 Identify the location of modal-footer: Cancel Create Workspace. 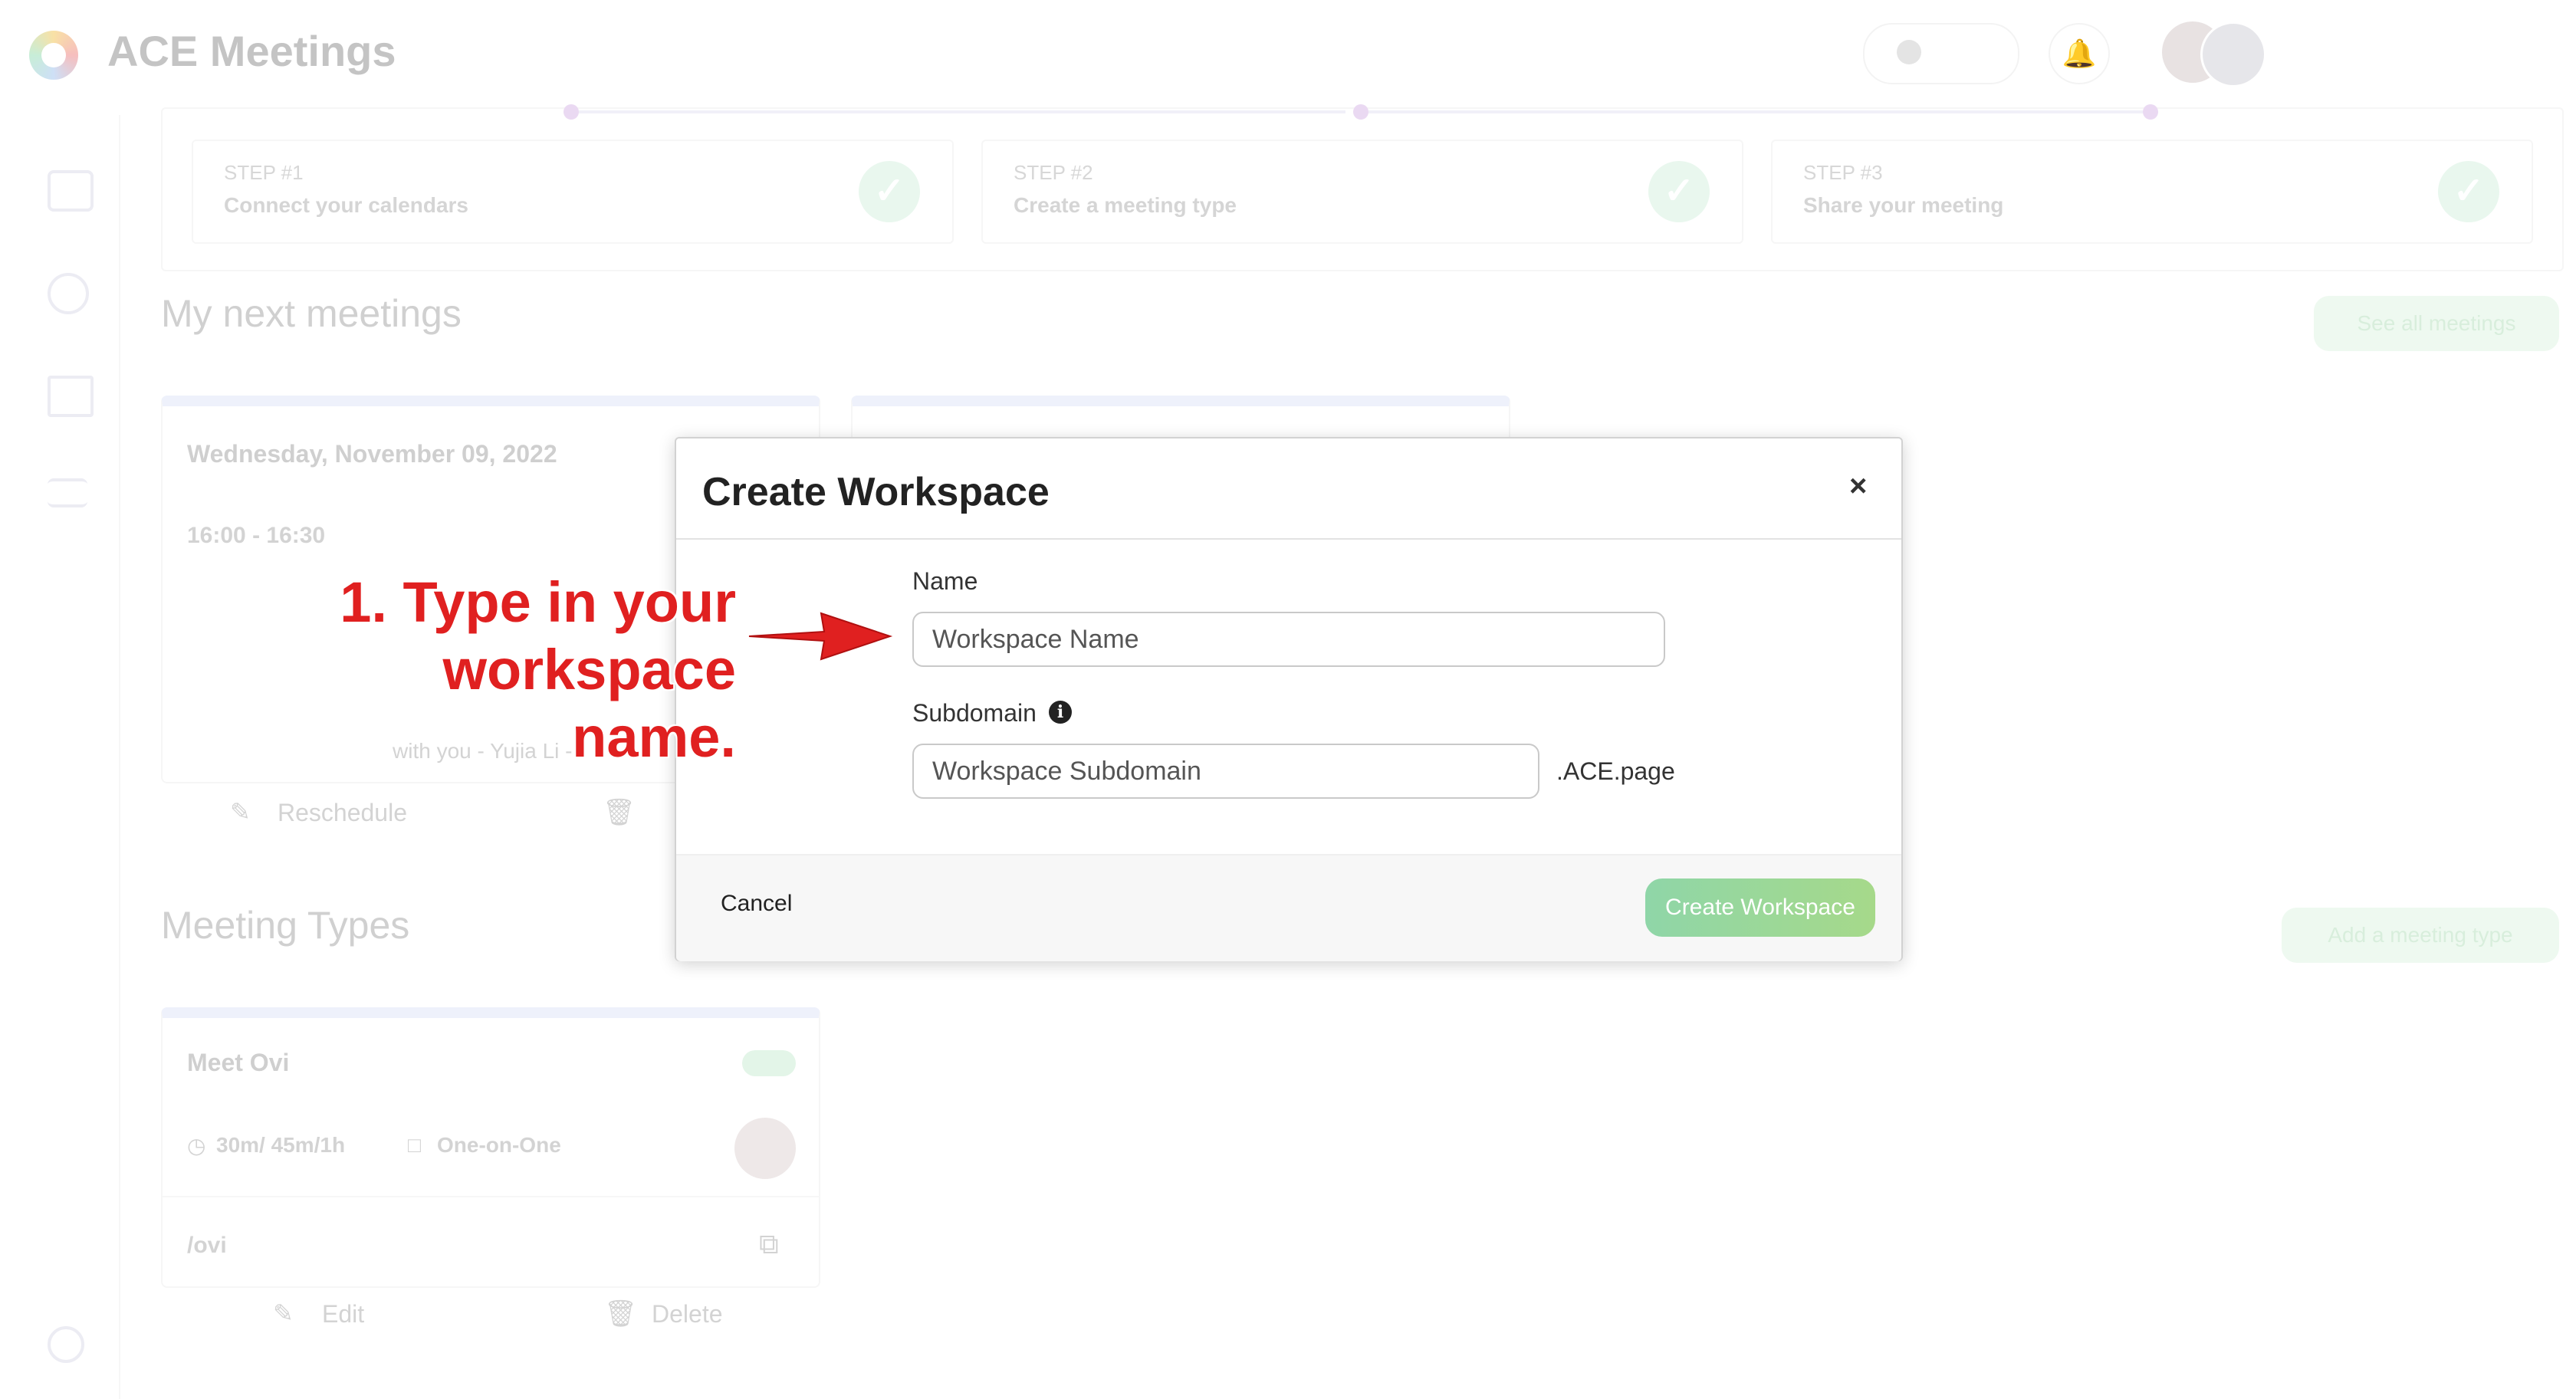
(1288, 908).